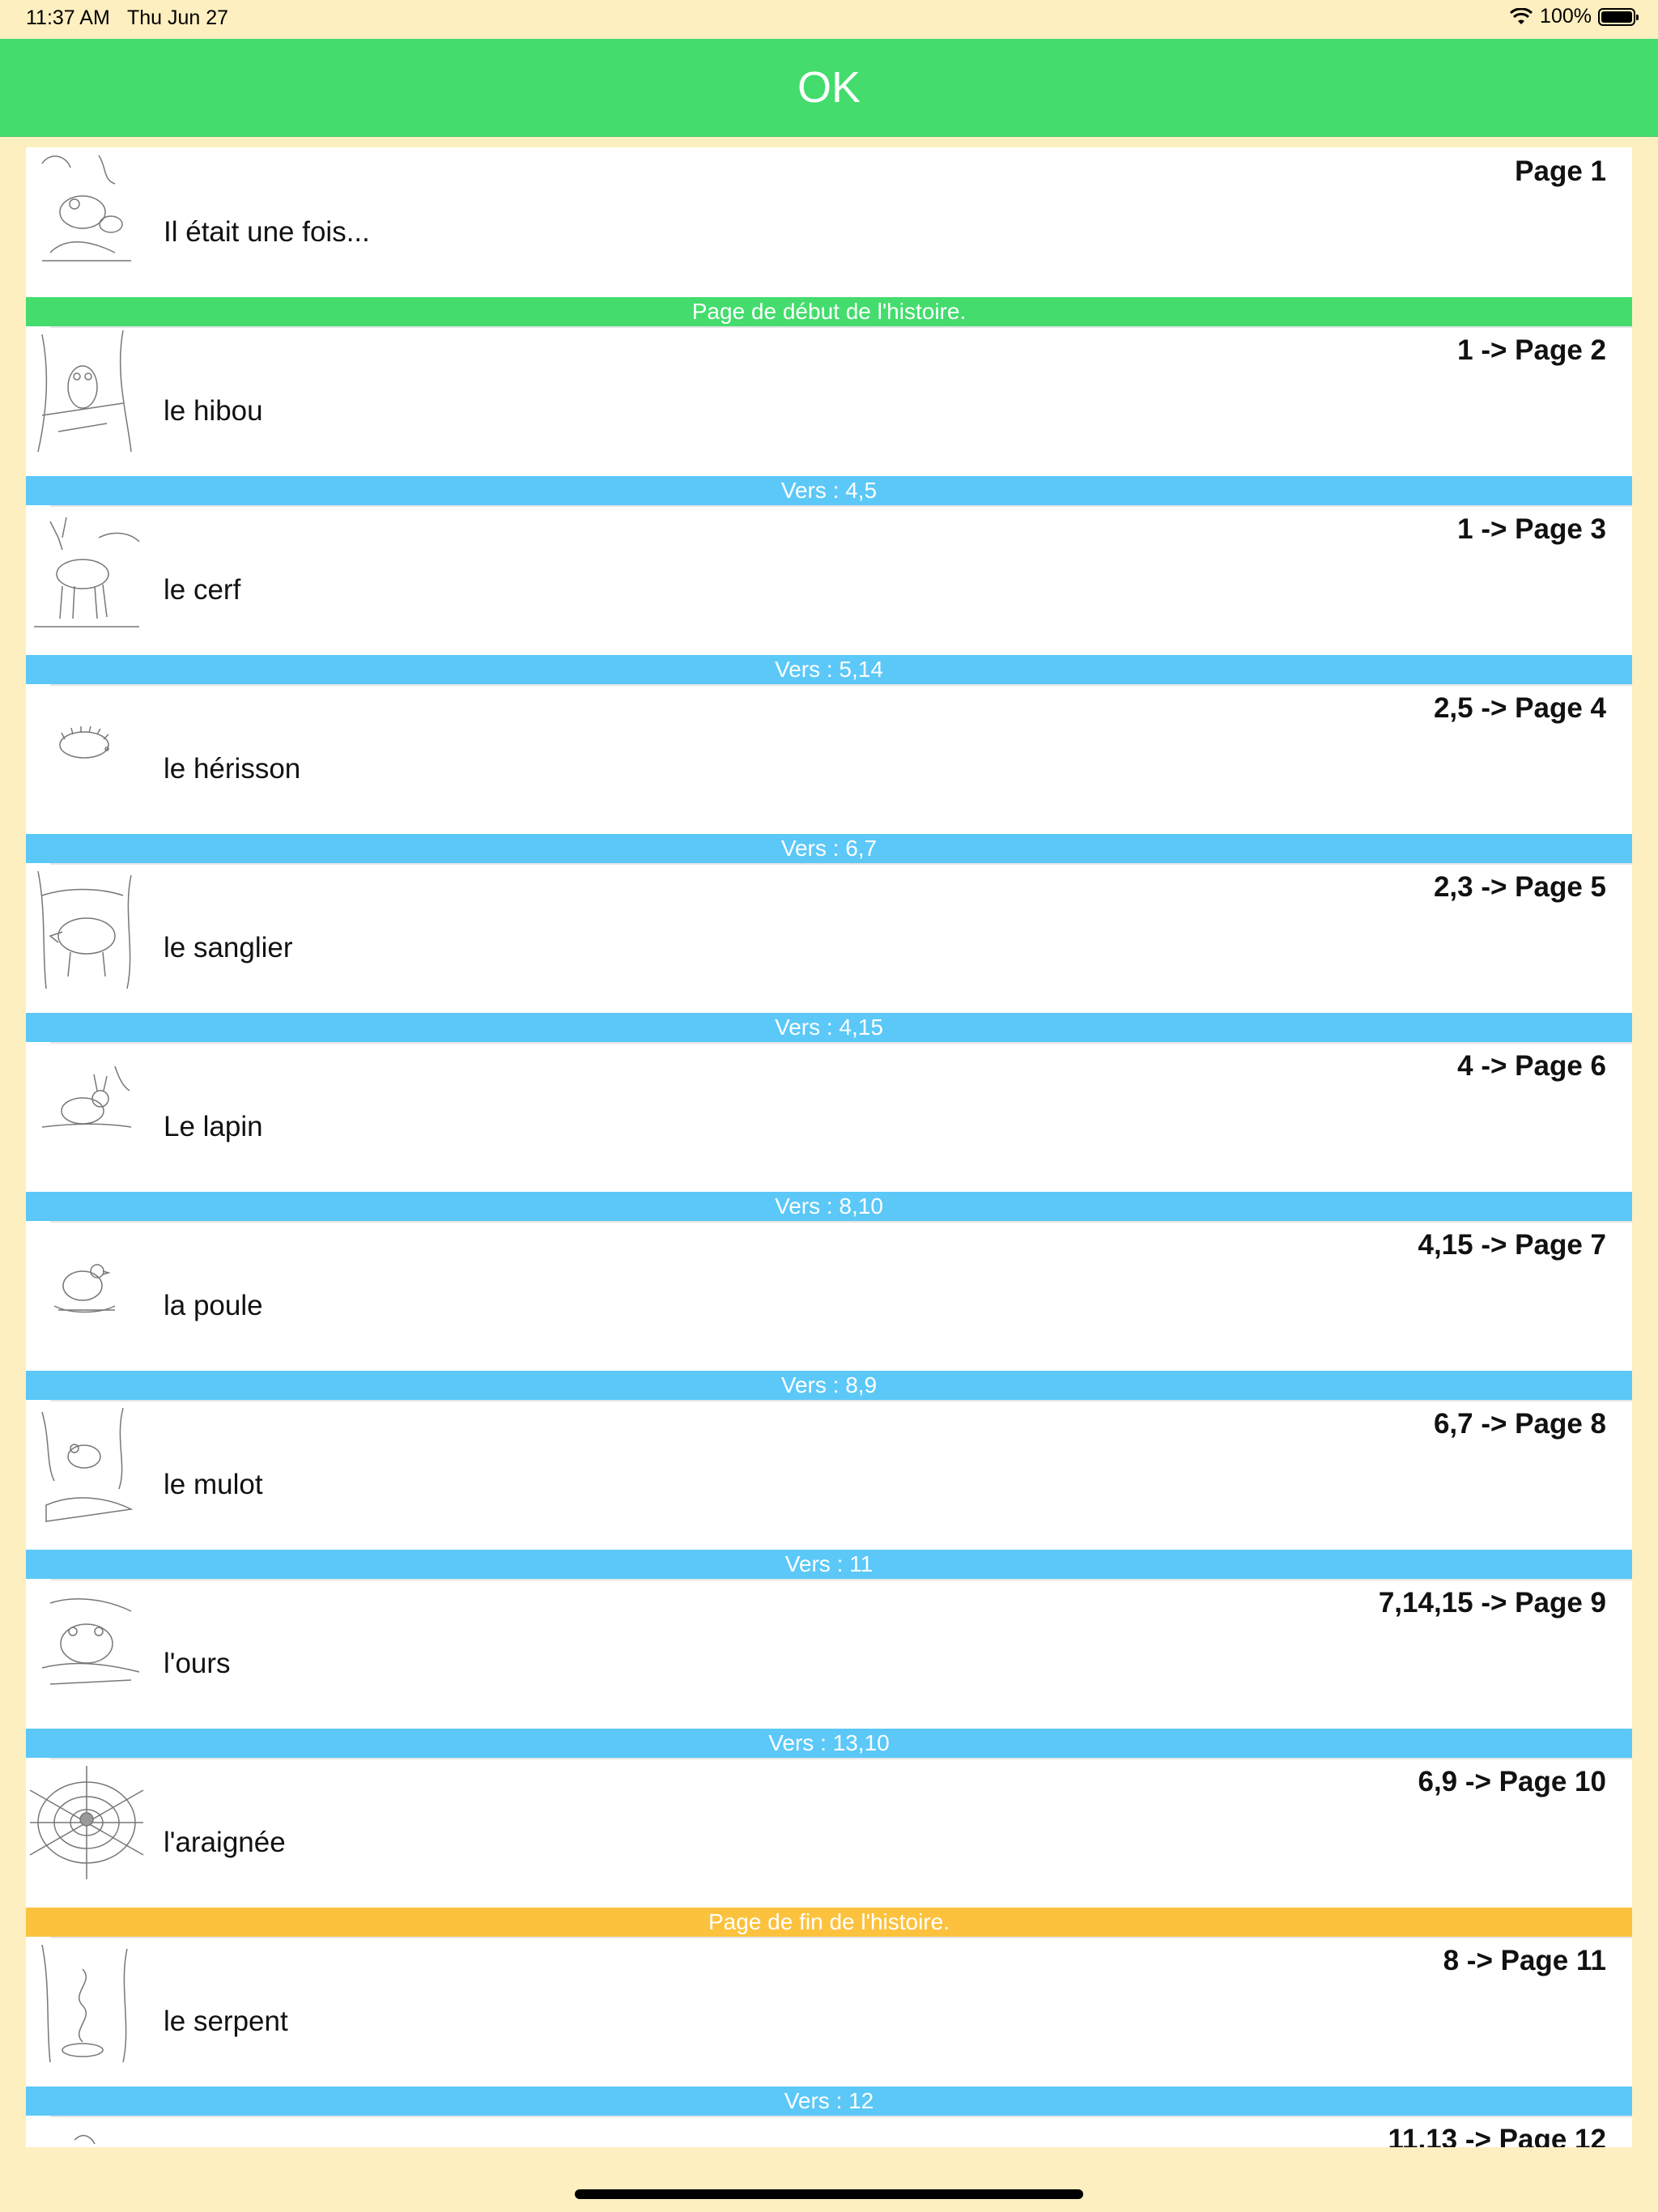 The width and height of the screenshot is (1658, 2212). Describe the element at coordinates (1566, 16) in the screenshot. I see `battery-percent: 100%` at that location.